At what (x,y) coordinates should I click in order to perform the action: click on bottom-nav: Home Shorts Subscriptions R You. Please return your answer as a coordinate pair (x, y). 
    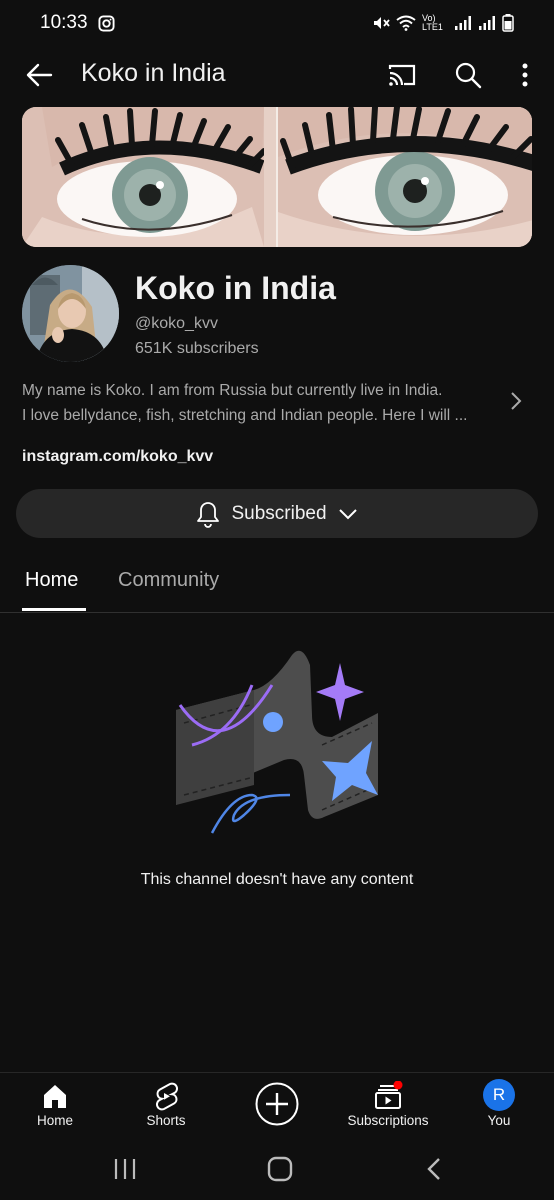
    Looking at the image, I should click on (277, 1104).